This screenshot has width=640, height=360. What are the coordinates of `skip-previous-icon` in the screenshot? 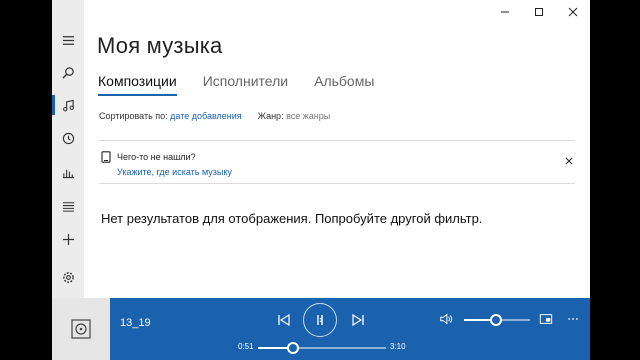 It's located at (284, 320).